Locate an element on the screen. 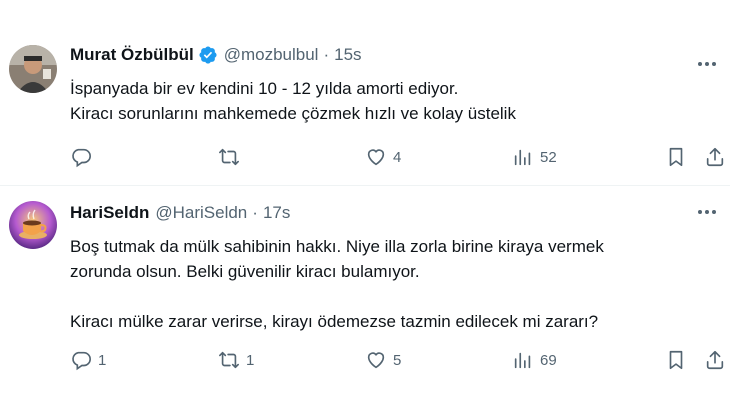 The width and height of the screenshot is (730, 420). views-button: 69 is located at coordinates (534, 360).